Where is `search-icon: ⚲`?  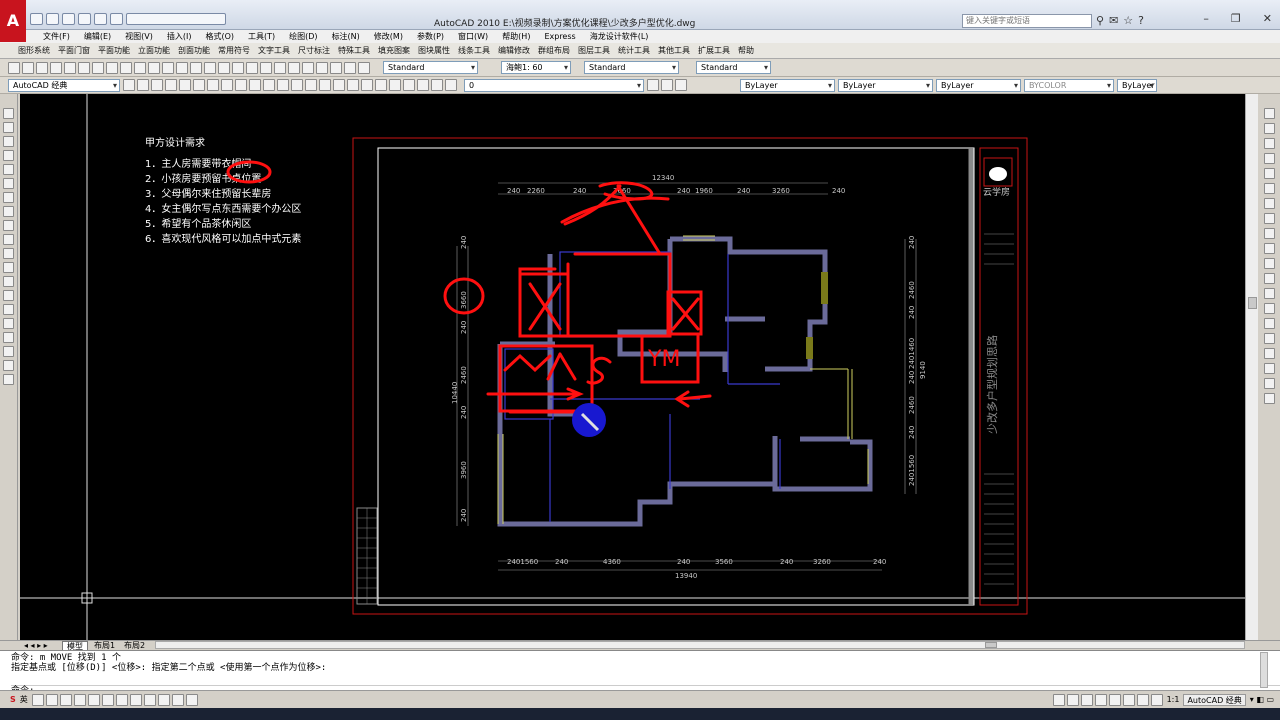
search-icon: ⚲ is located at coordinates (1100, 20).